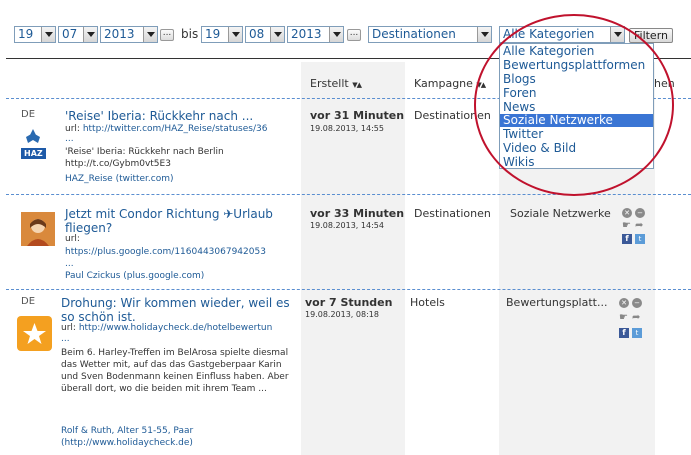 This screenshot has height=455, width=691. I want to click on from-year-select: 2013, so click(129, 34).